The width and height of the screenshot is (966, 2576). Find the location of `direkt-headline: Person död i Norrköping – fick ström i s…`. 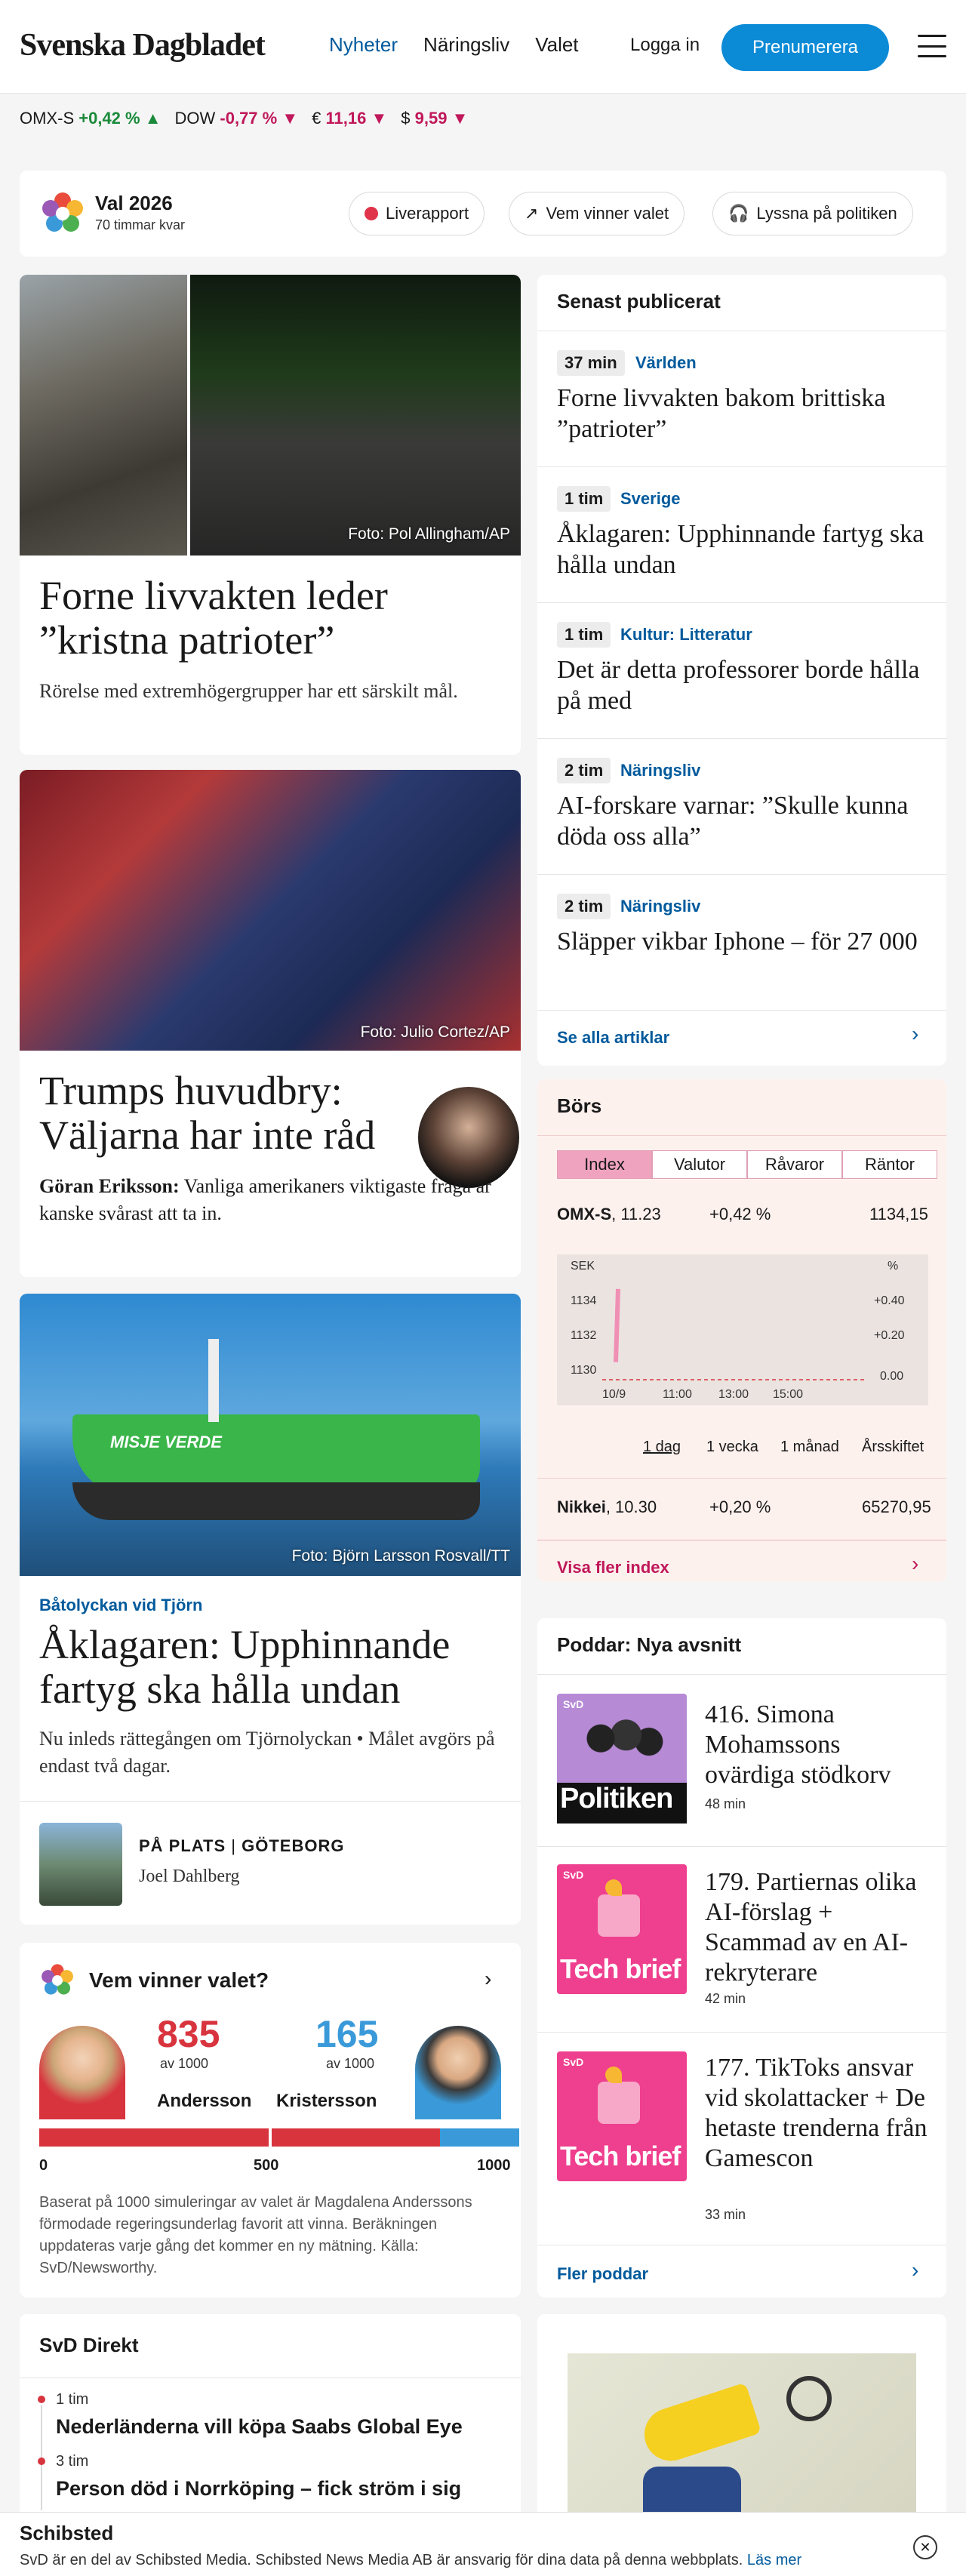

direkt-headline: Person död i Norrköping – fick ström i s… is located at coordinates (258, 2489).